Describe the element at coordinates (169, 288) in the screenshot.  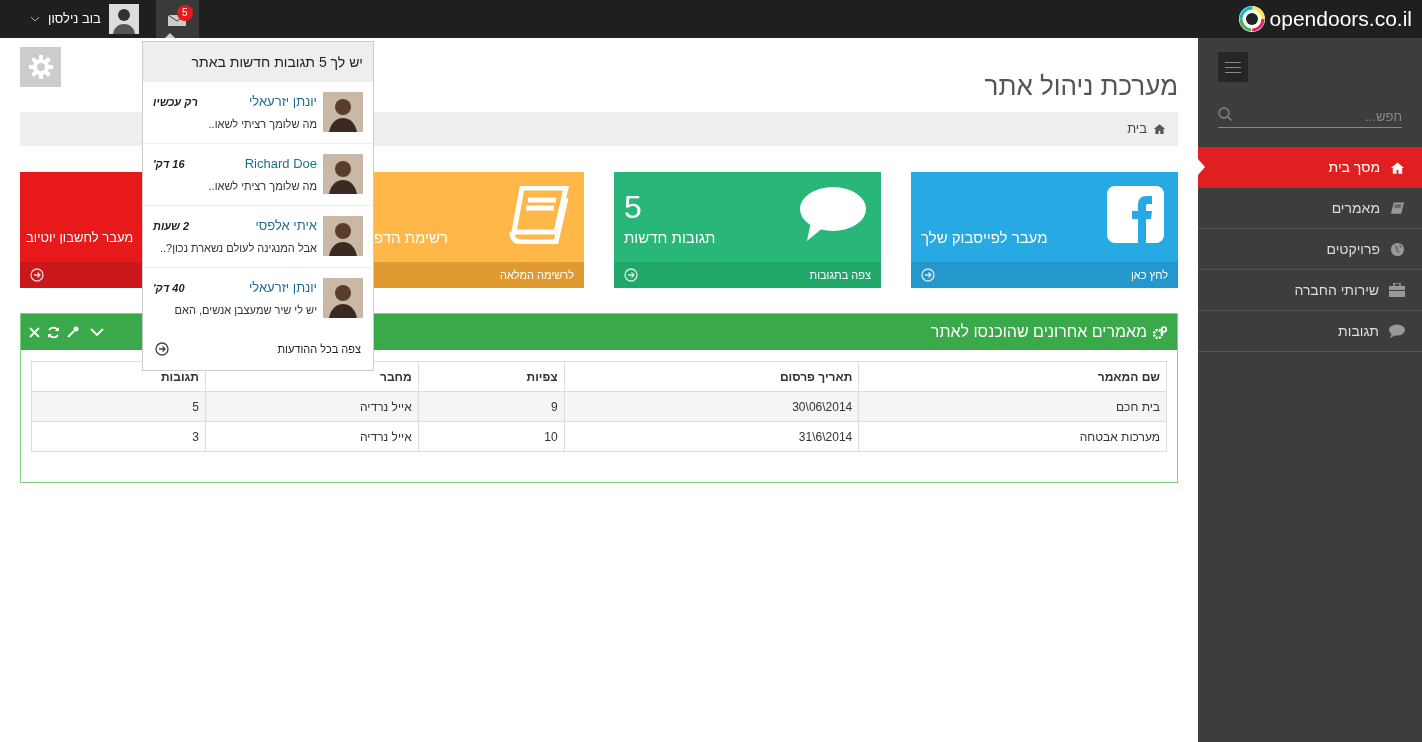
I see `notification-time: 40 דק'` at that location.